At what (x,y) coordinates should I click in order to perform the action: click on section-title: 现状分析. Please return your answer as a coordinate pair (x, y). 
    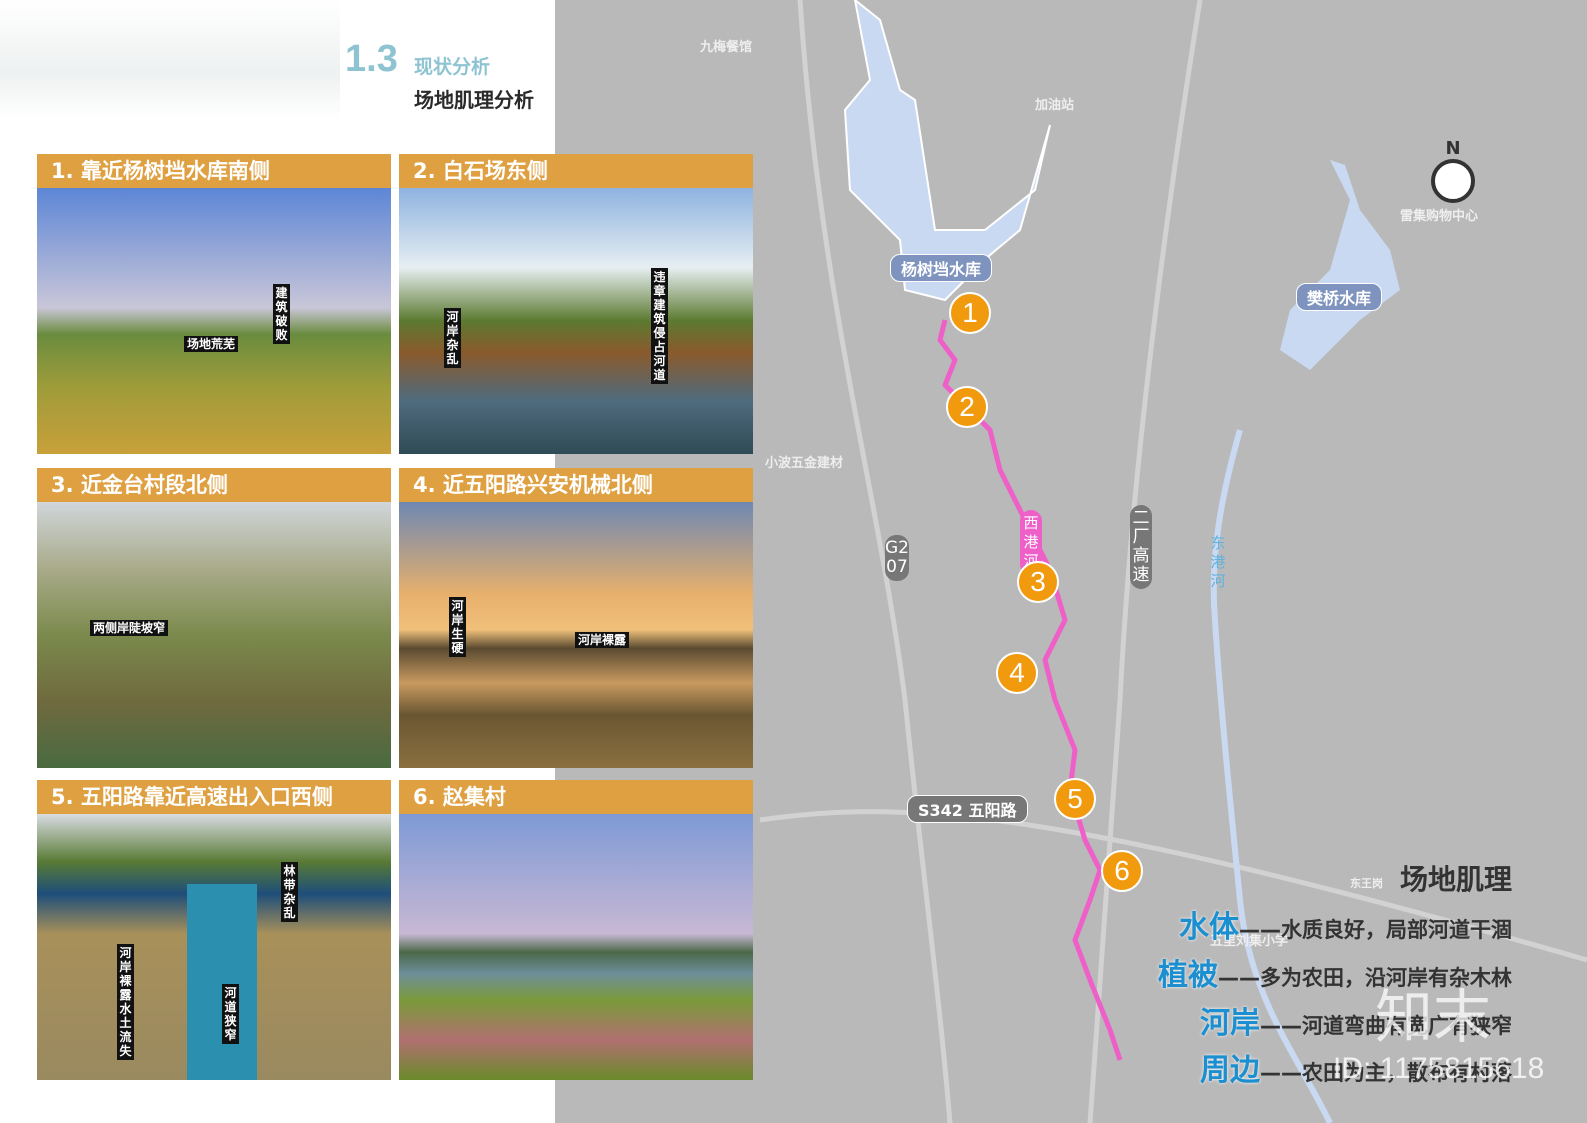
    Looking at the image, I should click on (452, 67).